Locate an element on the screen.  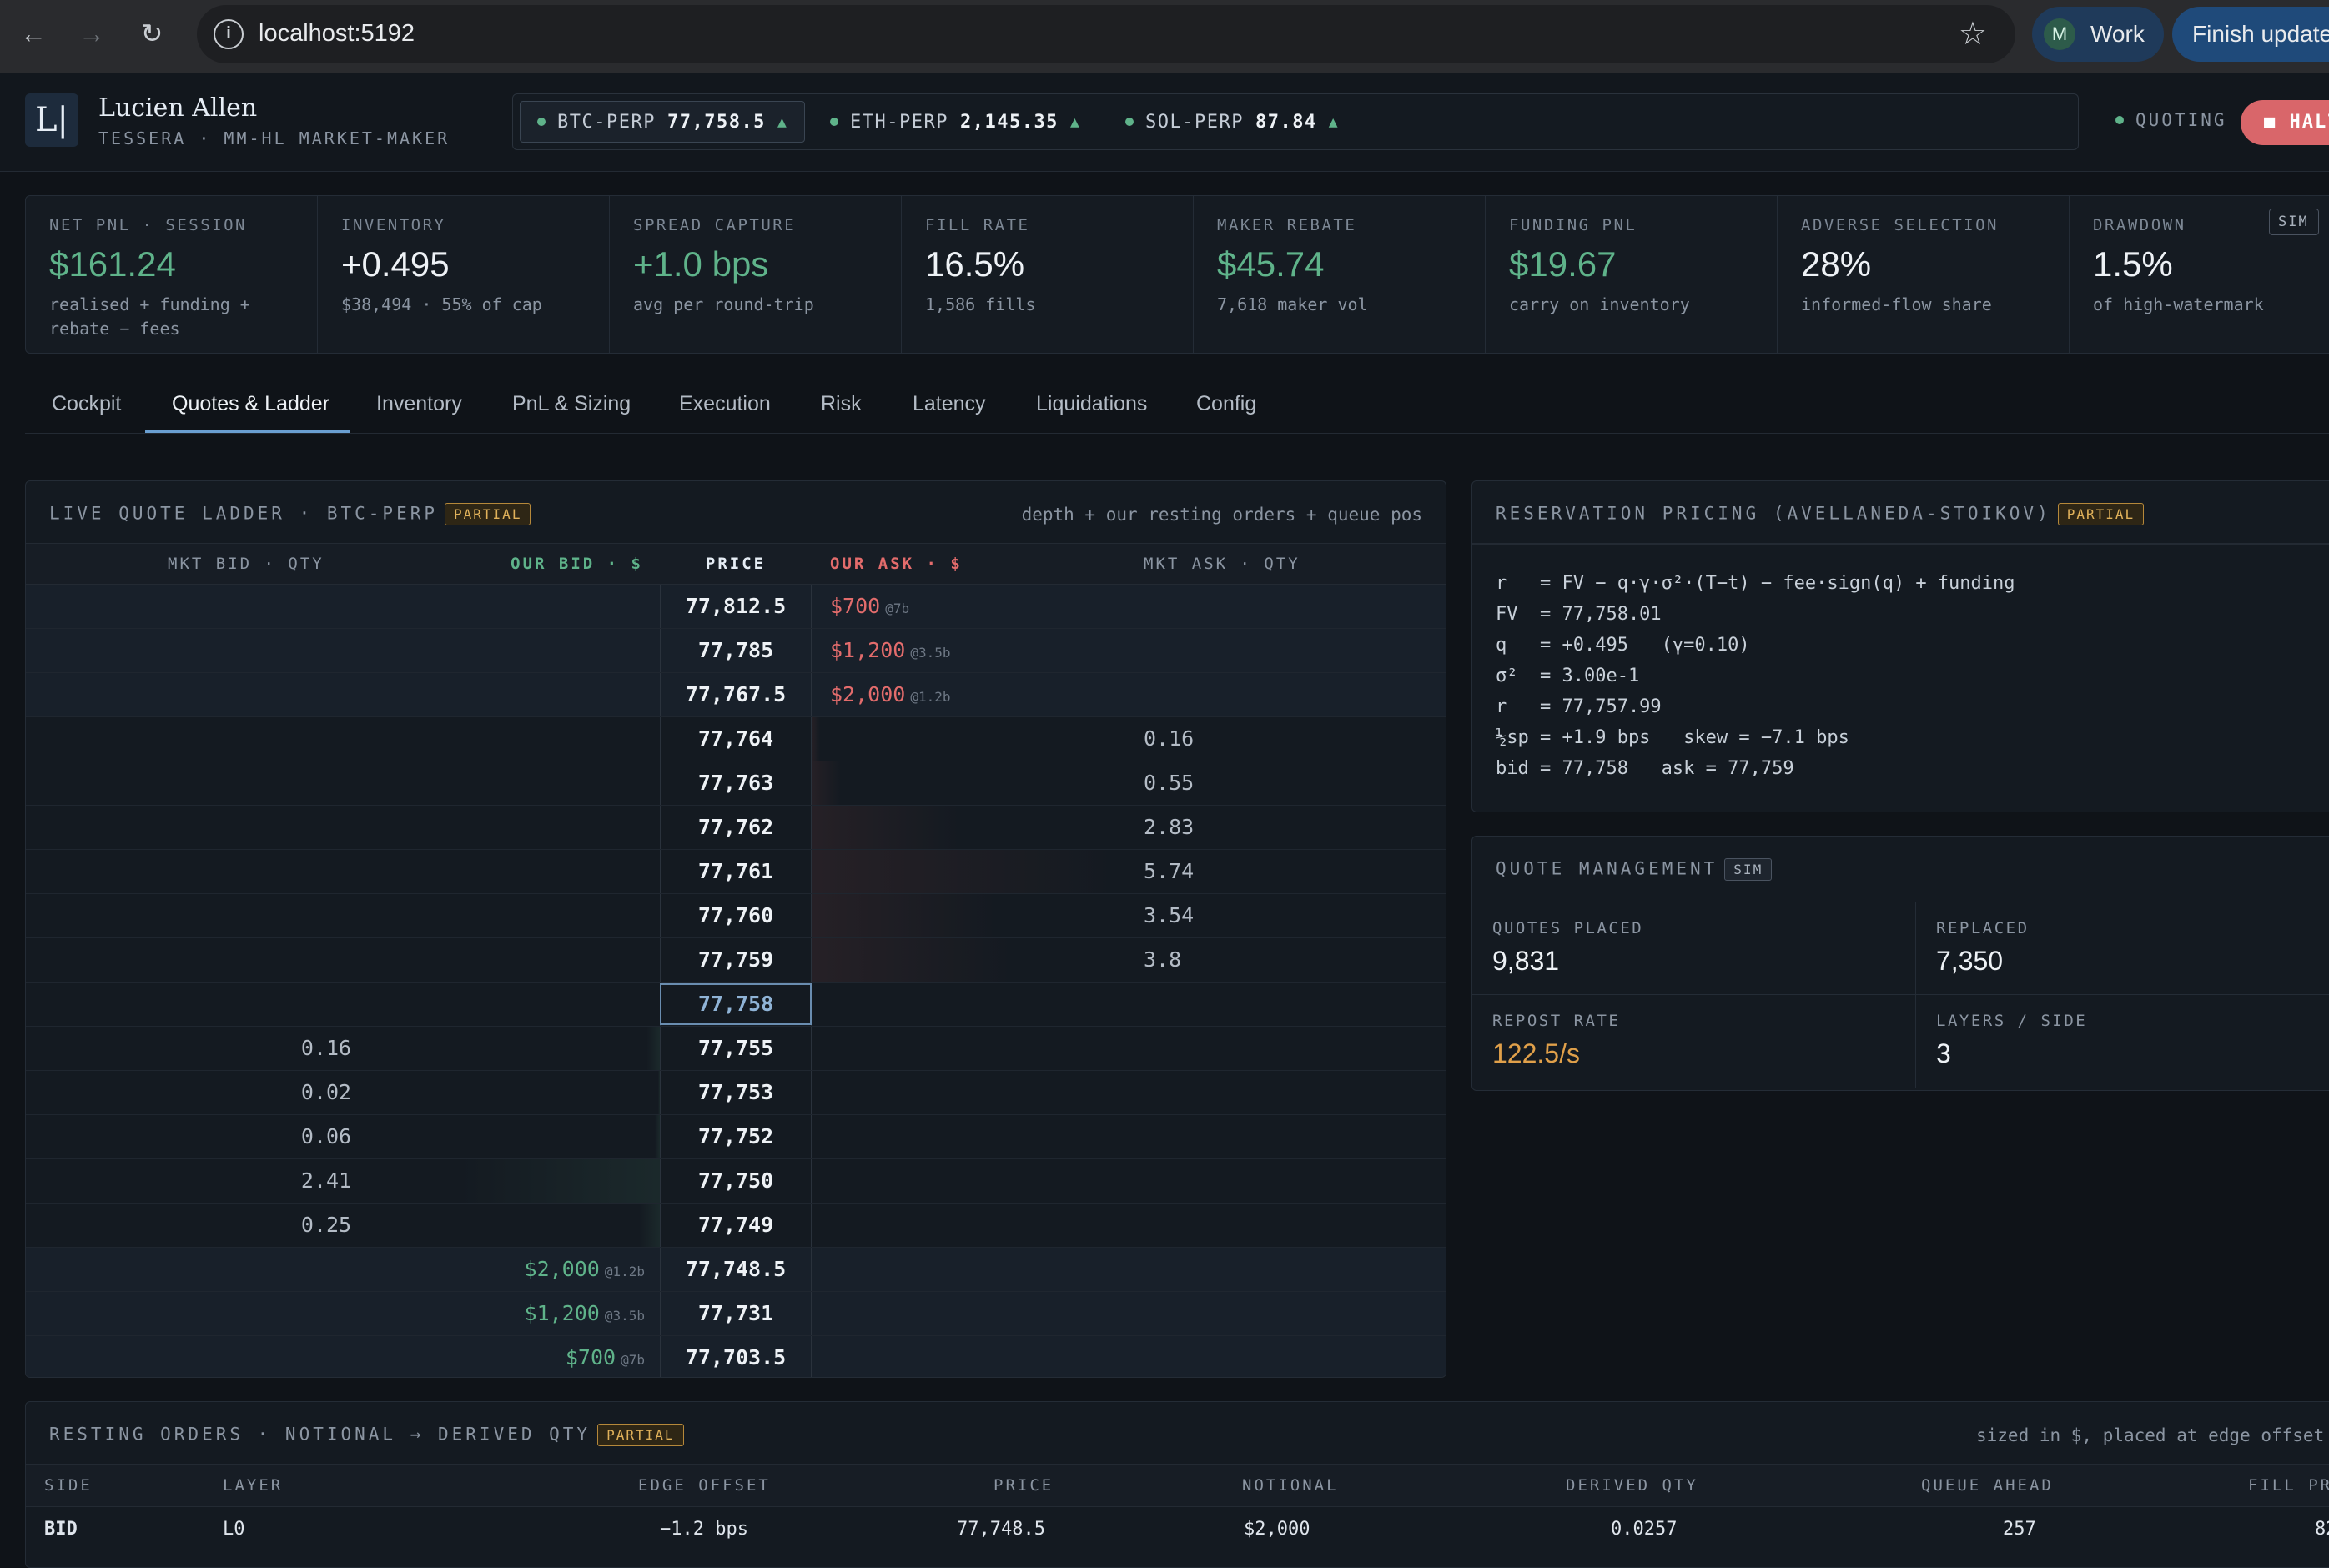
up-arrow-icon: ▲ is located at coordinates (1334, 122).